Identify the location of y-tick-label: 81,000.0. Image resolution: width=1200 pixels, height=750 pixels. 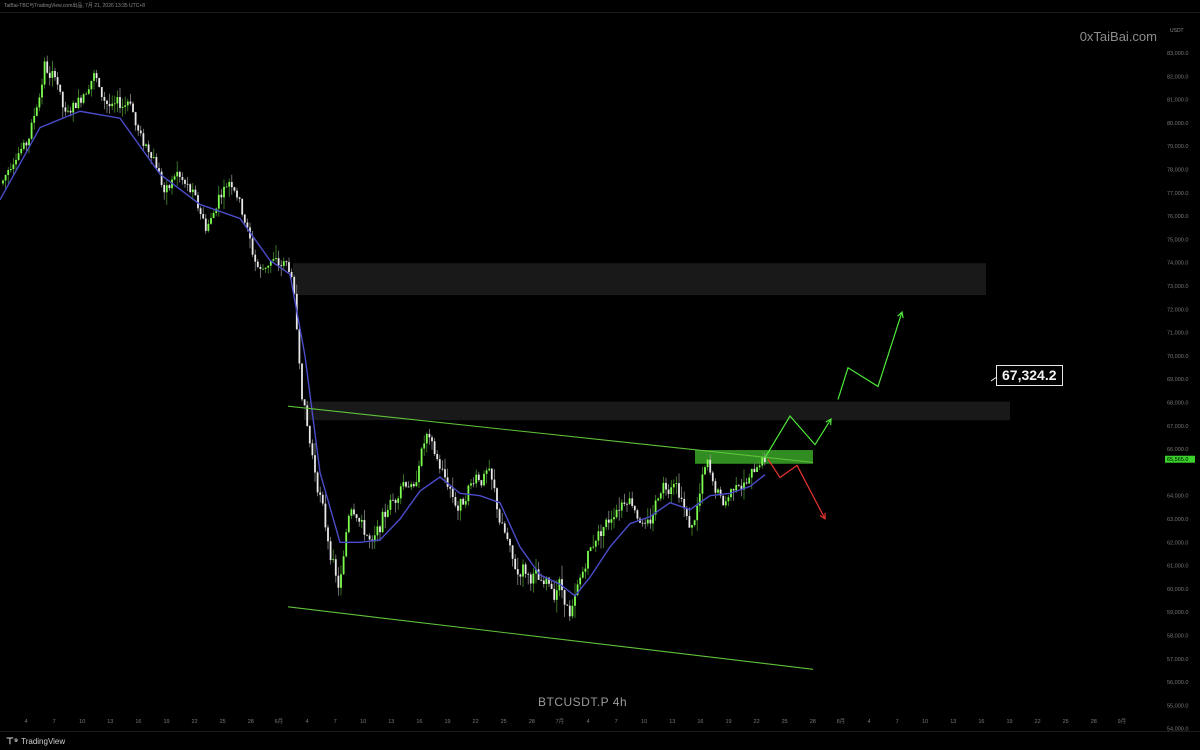
(1177, 101).